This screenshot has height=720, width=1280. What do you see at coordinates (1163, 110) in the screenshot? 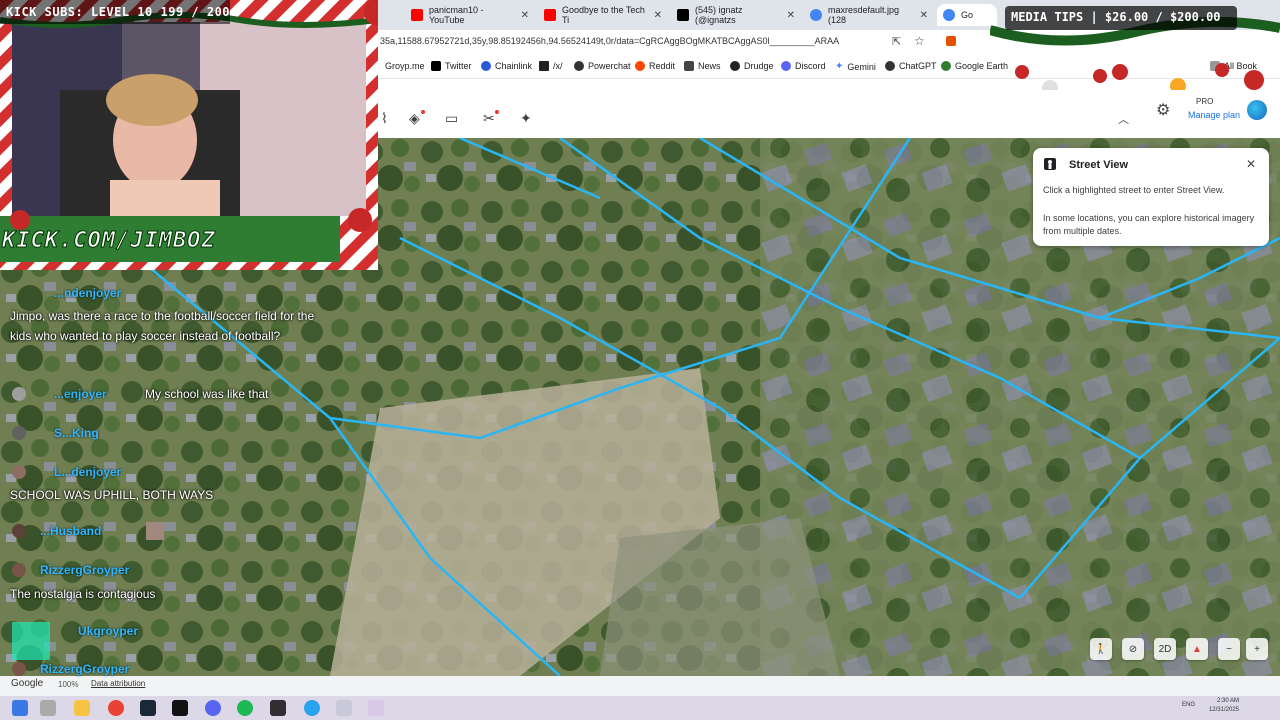
I see `gear-icon: ⚙` at bounding box center [1163, 110].